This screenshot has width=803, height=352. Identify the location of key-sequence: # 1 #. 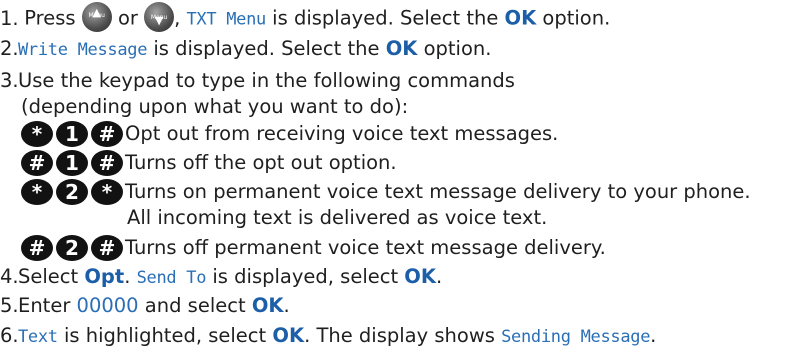
(73, 163).